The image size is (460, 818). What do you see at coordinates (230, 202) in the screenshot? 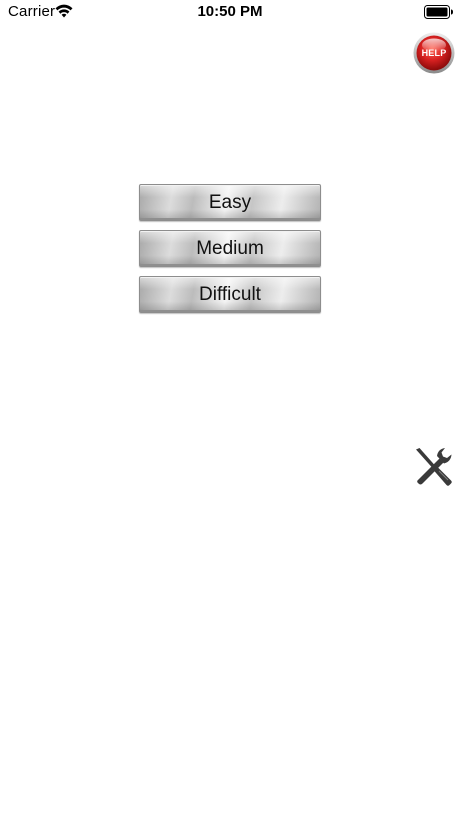
I see `easy-button: Easy` at bounding box center [230, 202].